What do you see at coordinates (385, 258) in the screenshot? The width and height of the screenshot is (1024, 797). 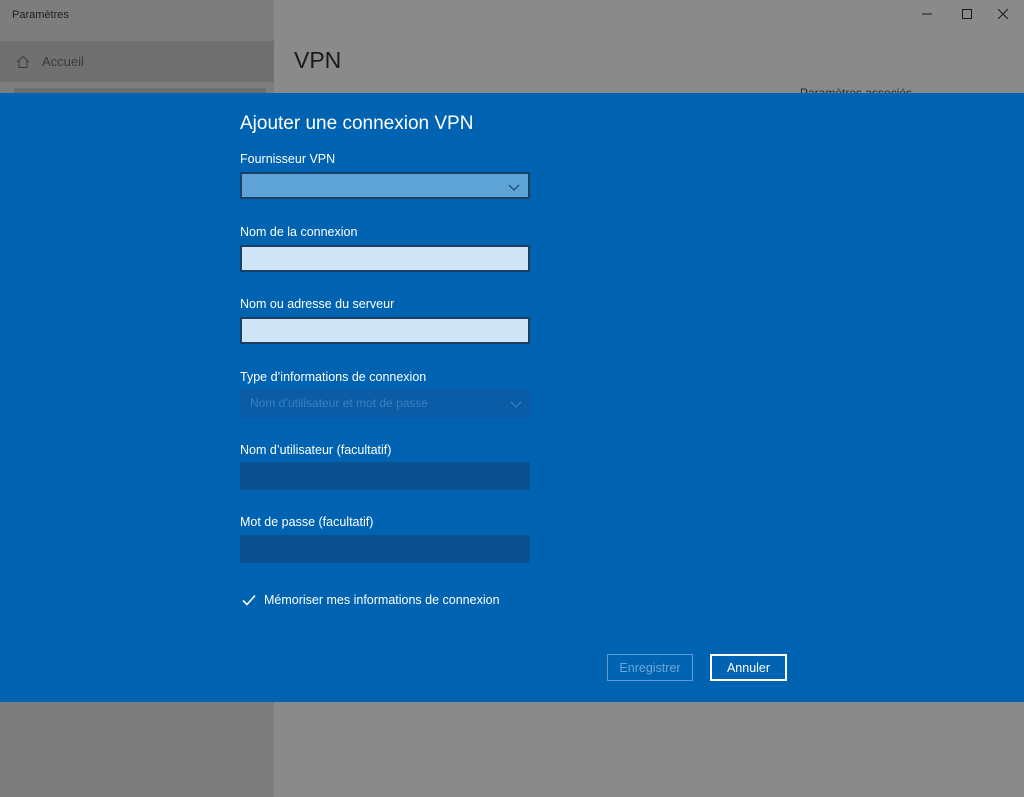 I see `connection-name-input` at bounding box center [385, 258].